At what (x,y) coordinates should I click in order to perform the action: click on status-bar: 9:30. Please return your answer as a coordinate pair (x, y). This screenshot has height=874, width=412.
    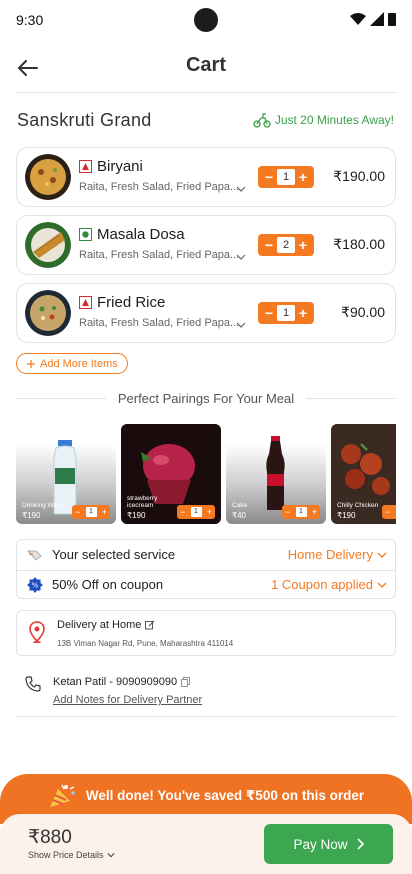
    Looking at the image, I should click on (206, 20).